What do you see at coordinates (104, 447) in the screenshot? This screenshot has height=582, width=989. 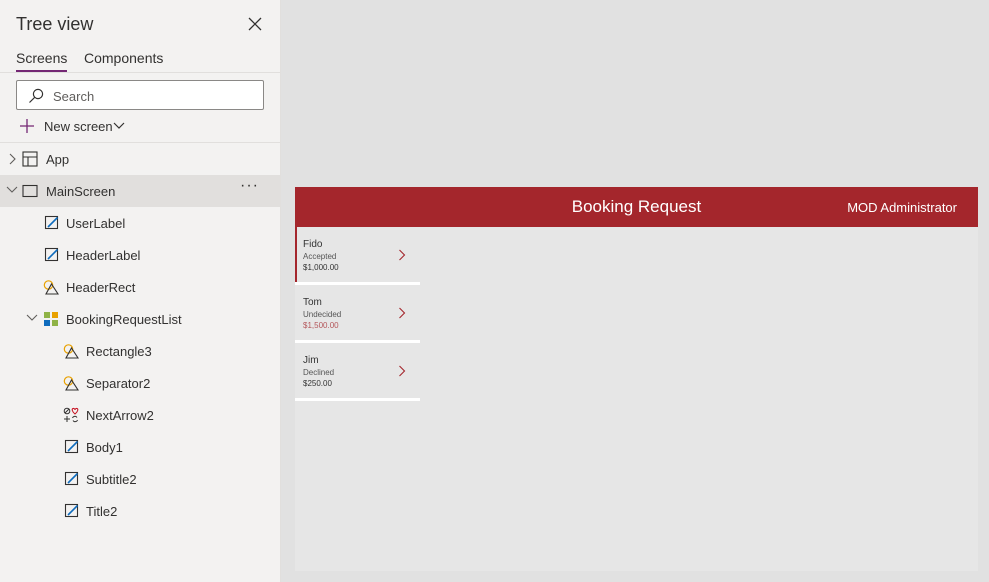 I see `tree-item-label: Body1` at bounding box center [104, 447].